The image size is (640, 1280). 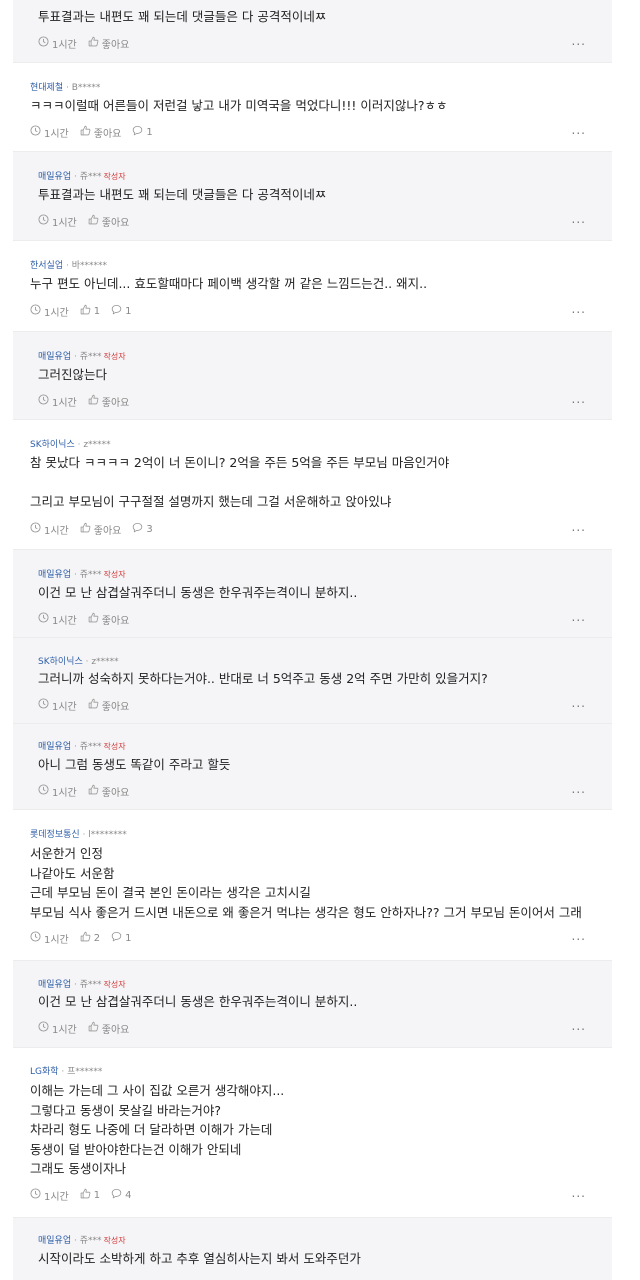 I want to click on comment-body: 아니 그럼 동생도 똑같이 주라고 할듯, so click(x=319, y=765).